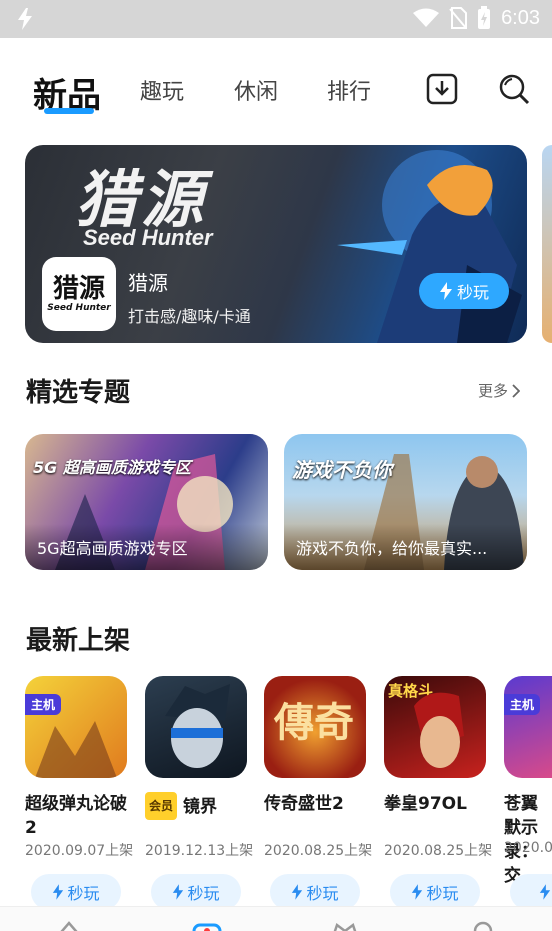  What do you see at coordinates (78, 289) in the screenshot?
I see `banner-icon-title: 猎源` at bounding box center [78, 289].